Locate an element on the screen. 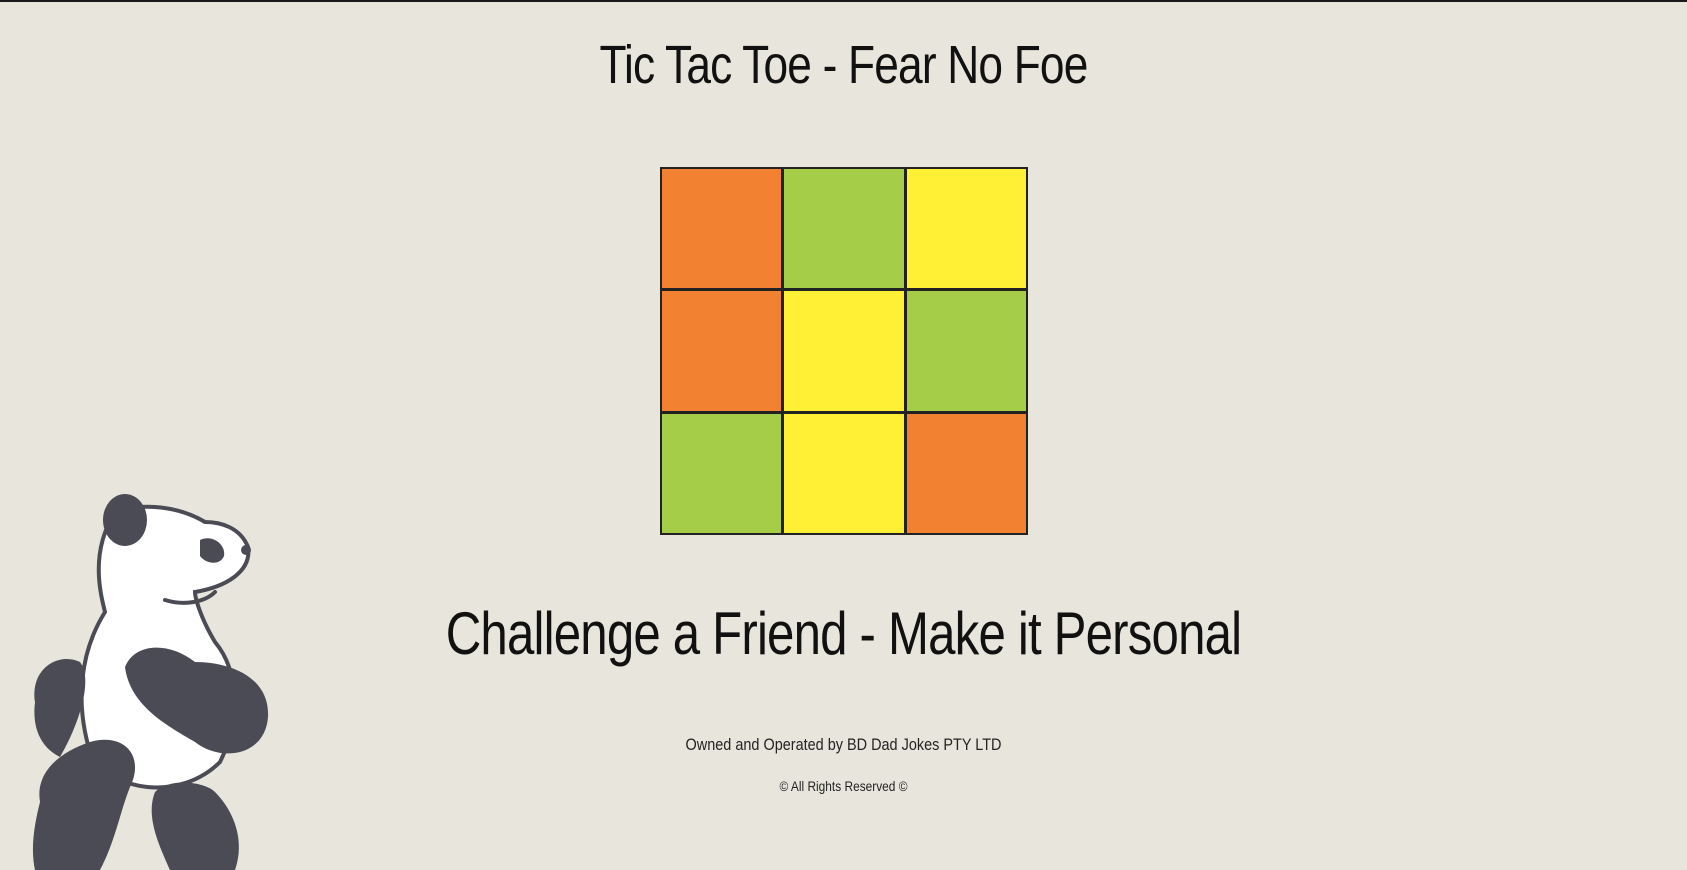 This screenshot has width=1687, height=870. game-board is located at coordinates (844, 351).